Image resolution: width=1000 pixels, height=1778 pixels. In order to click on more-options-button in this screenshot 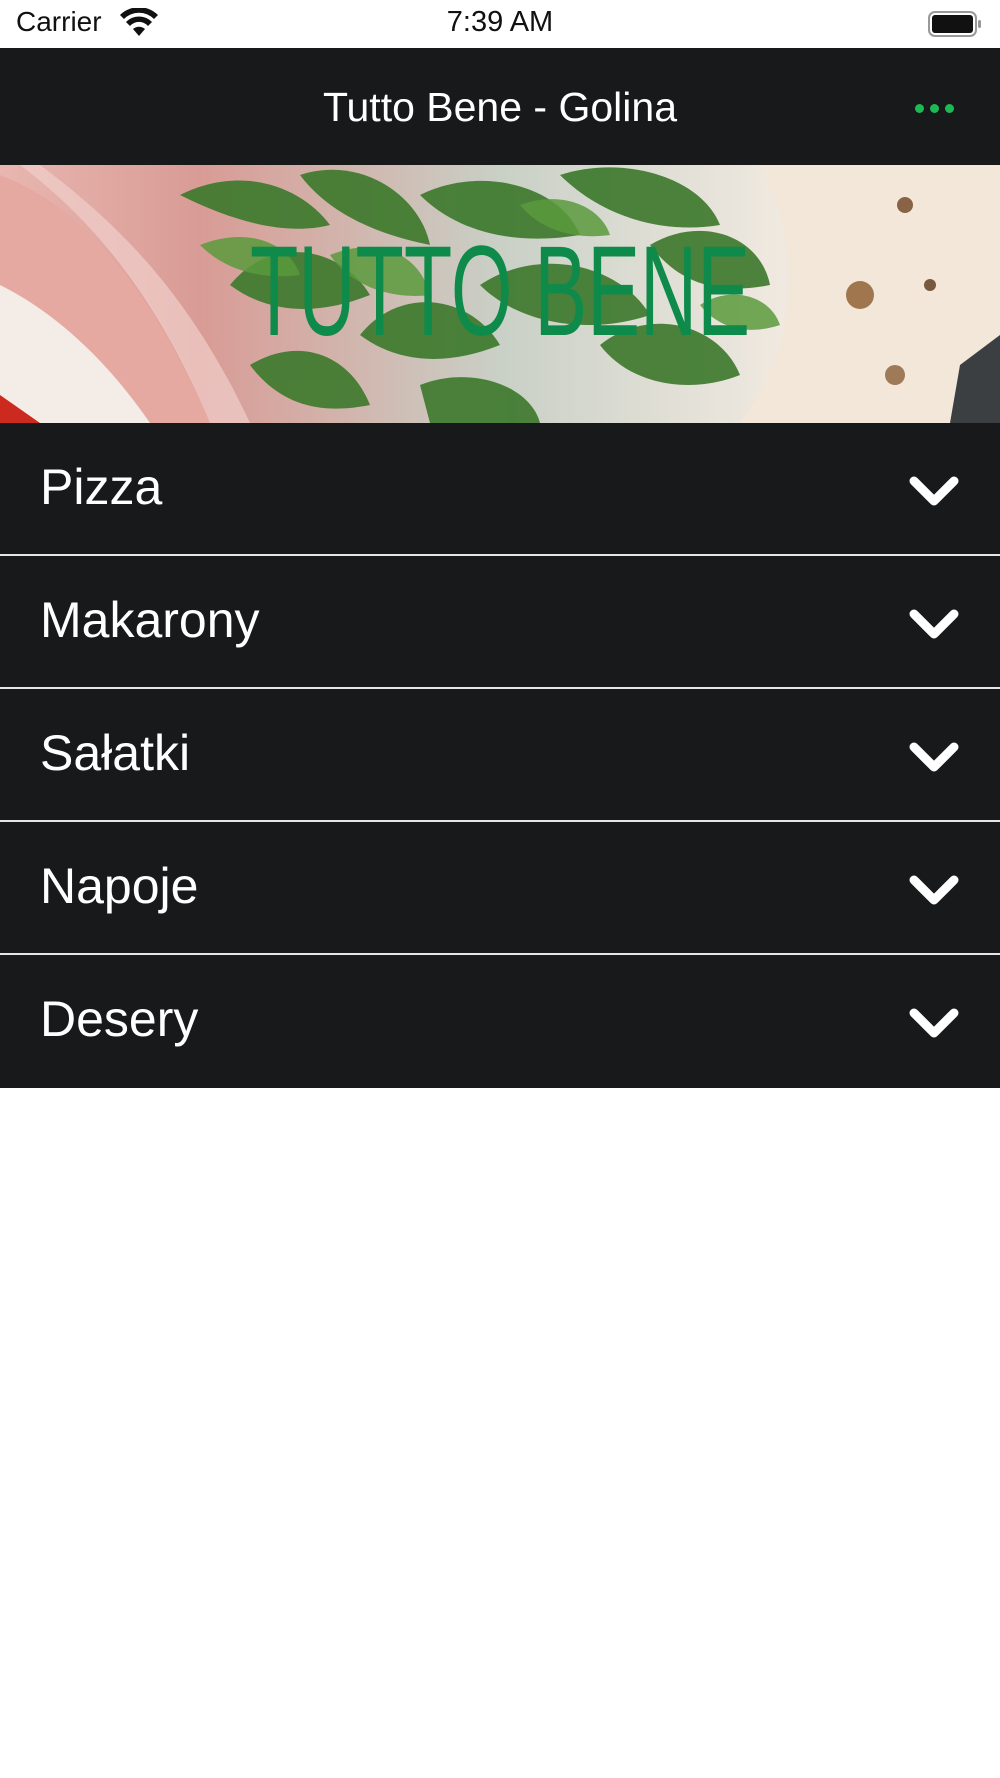, I will do `click(934, 108)`.